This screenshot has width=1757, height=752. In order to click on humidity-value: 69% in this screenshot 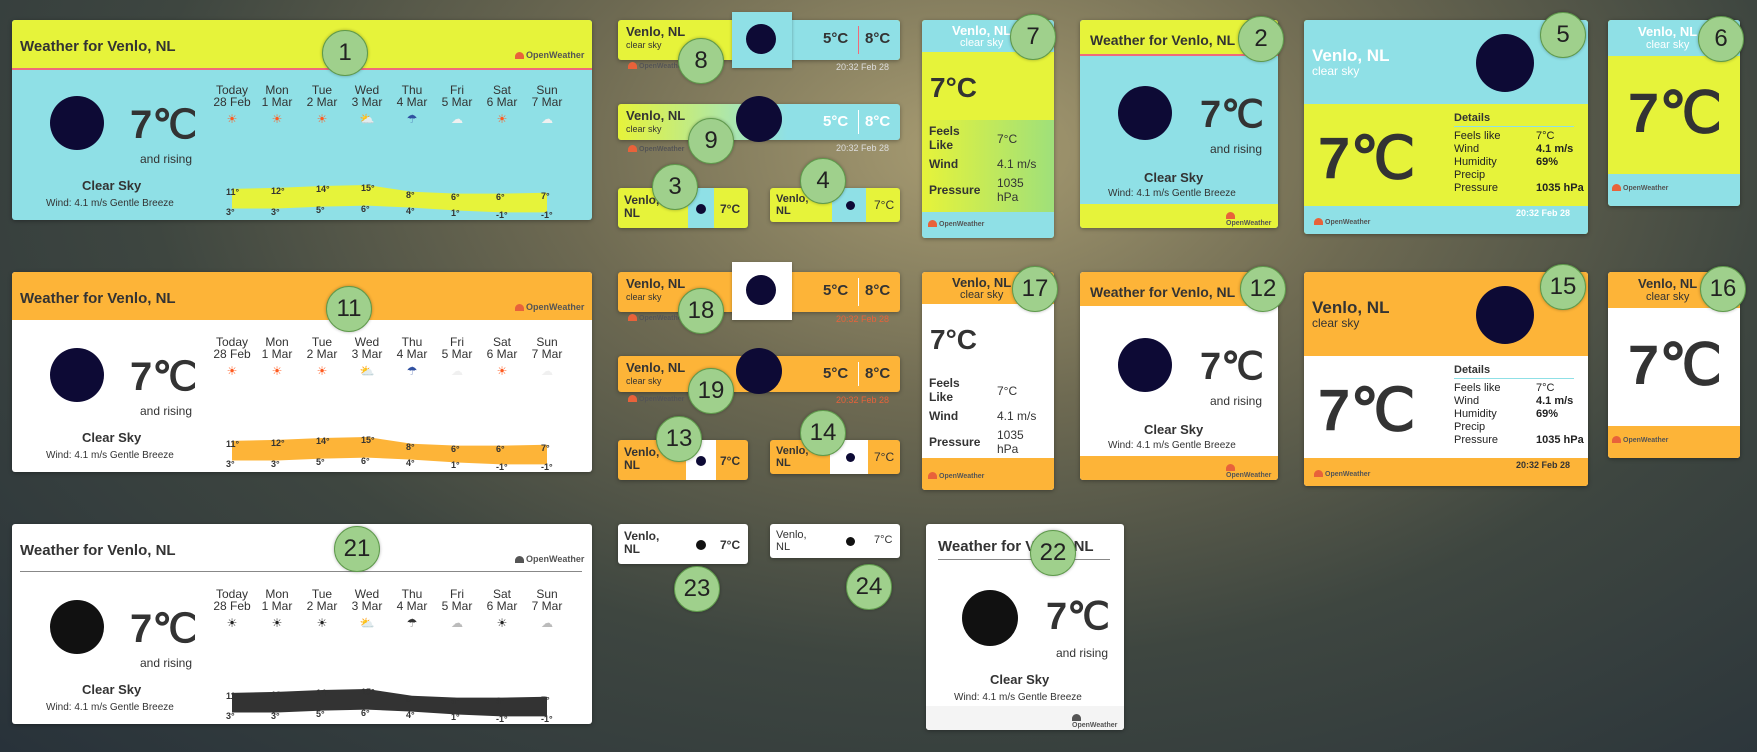, I will do `click(1547, 414)`.